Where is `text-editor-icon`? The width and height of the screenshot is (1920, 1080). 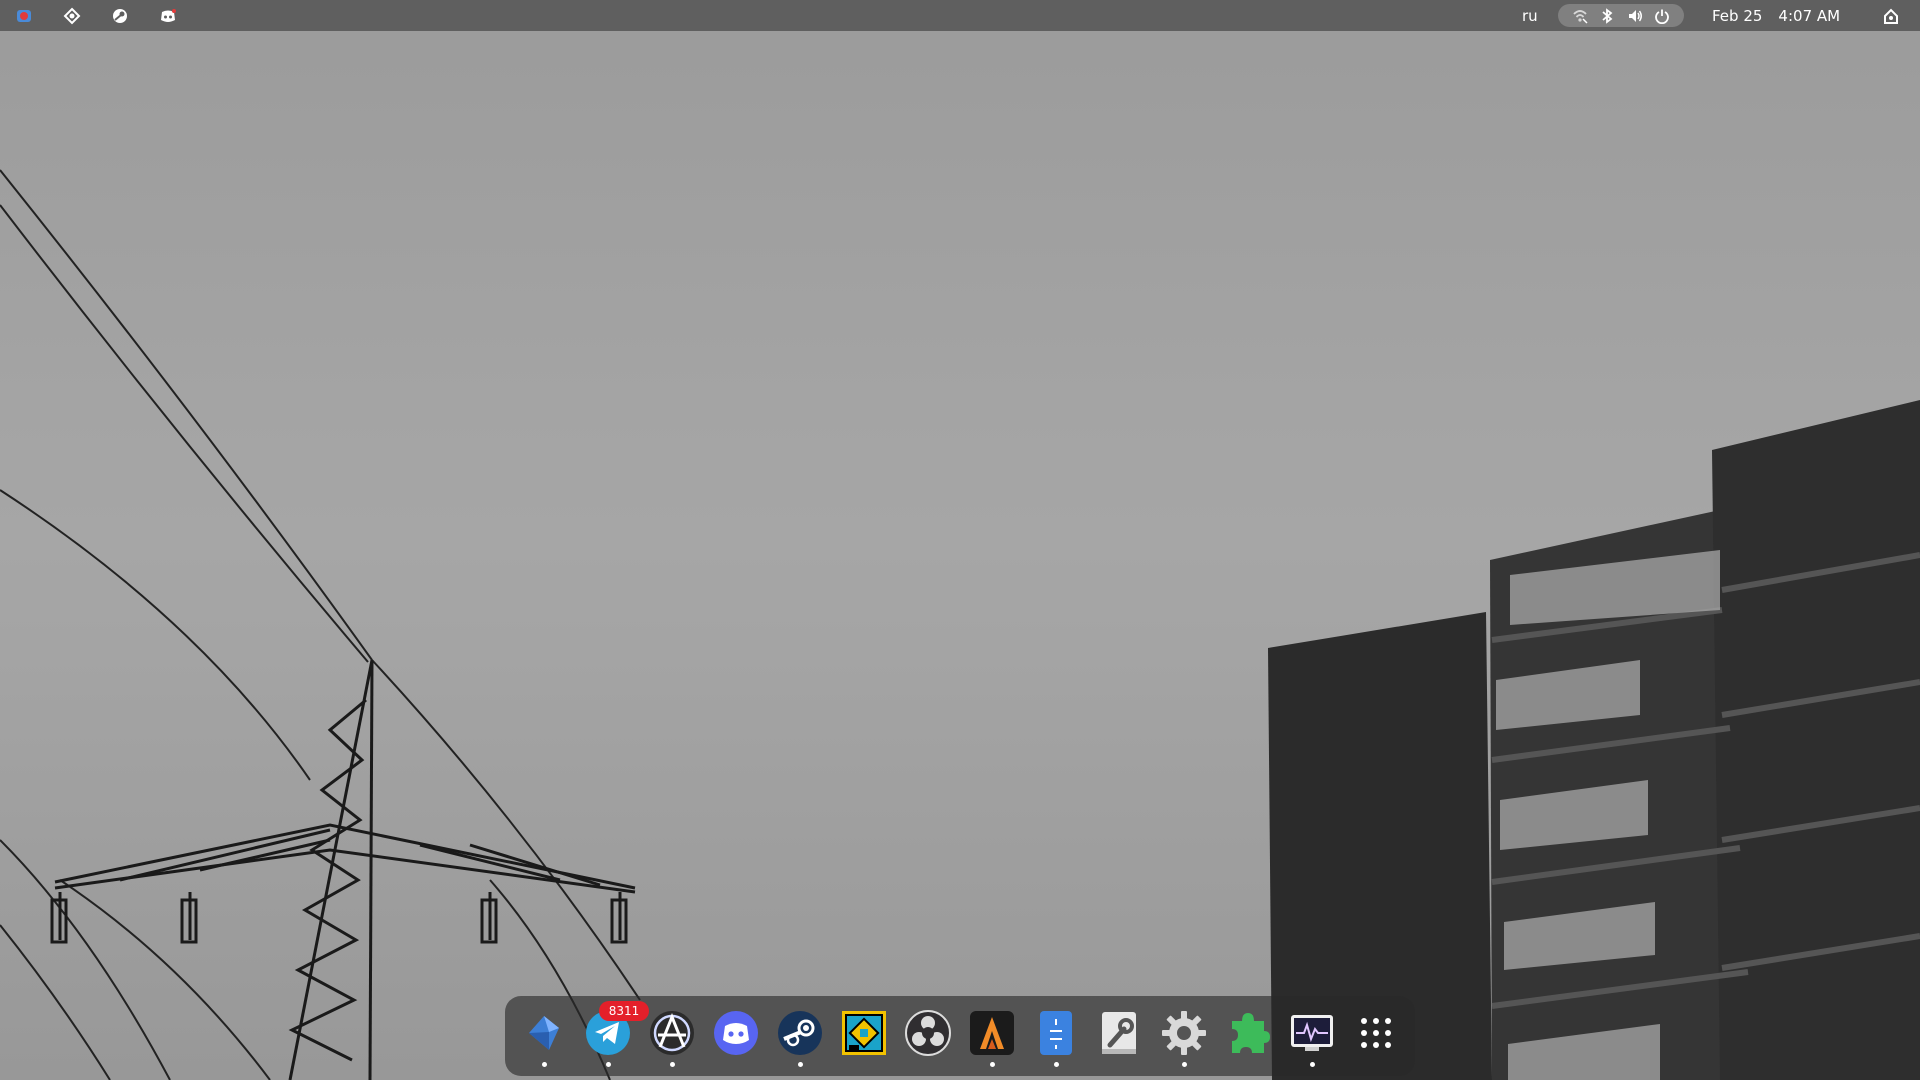
text-editor-icon is located at coordinates (1056, 1033).